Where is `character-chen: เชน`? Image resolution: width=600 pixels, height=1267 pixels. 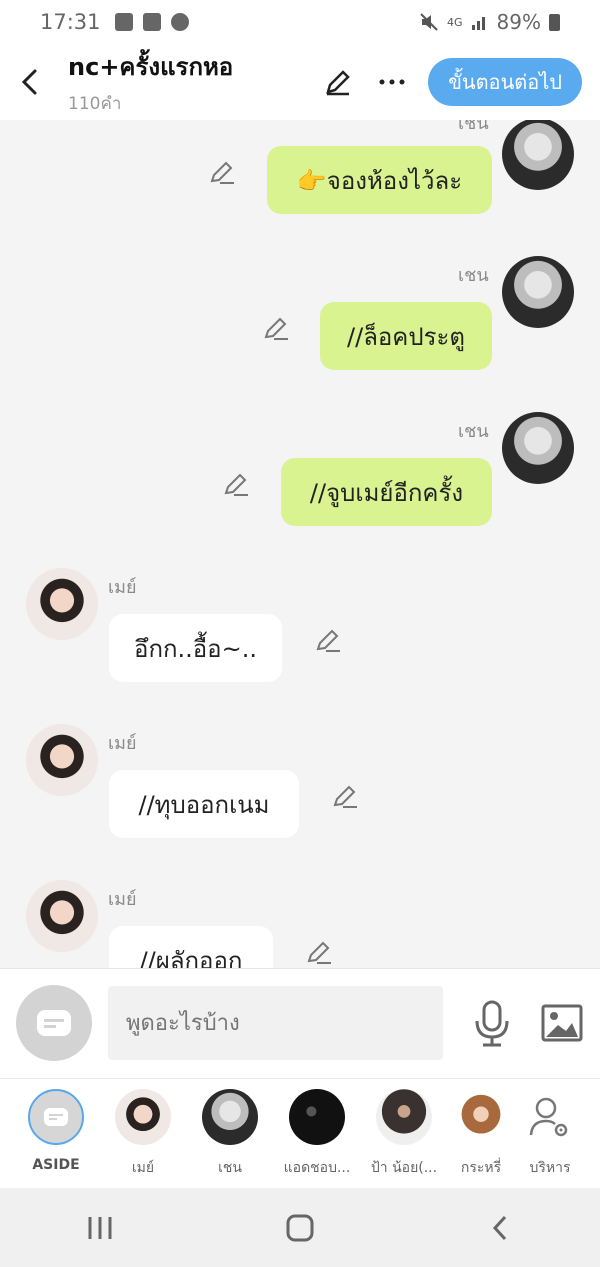
character-chen: เชน is located at coordinates (230, 1134).